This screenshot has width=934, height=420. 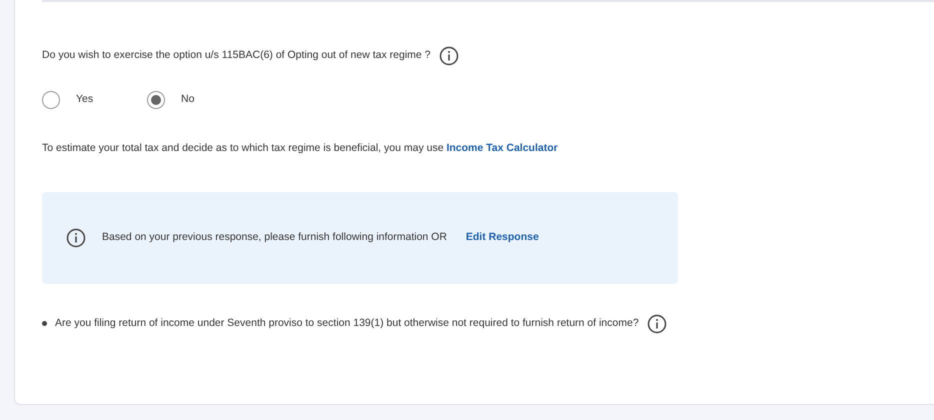 I want to click on bullet-icon, so click(x=44, y=323).